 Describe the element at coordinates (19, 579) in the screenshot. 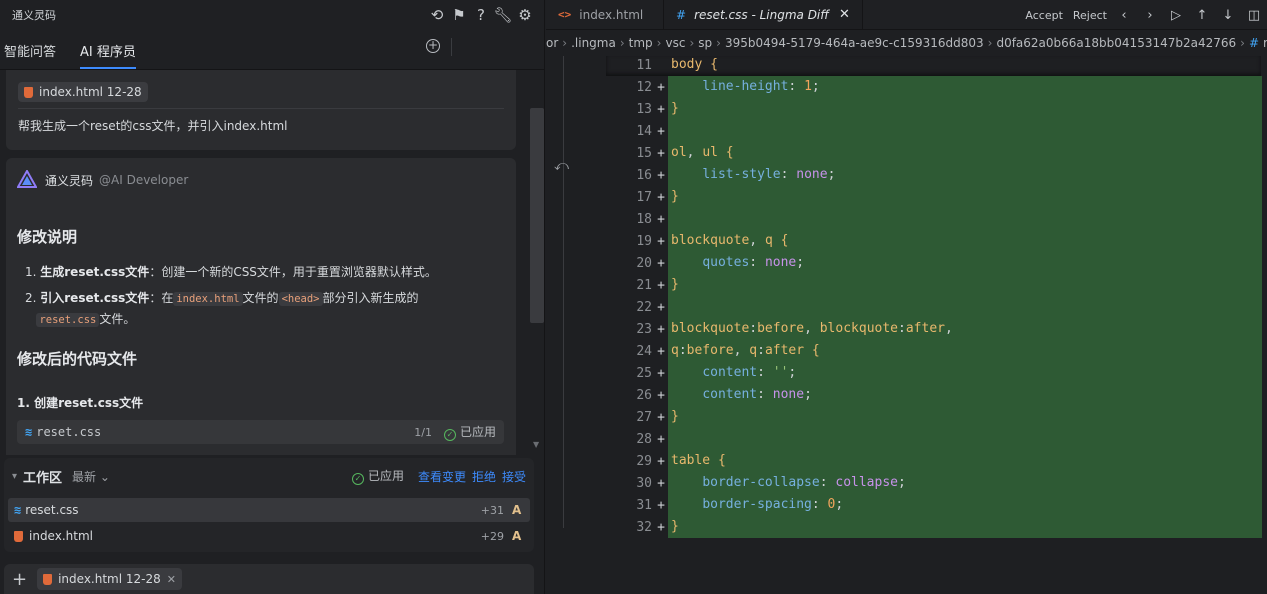

I see `add-context-icon: +` at that location.